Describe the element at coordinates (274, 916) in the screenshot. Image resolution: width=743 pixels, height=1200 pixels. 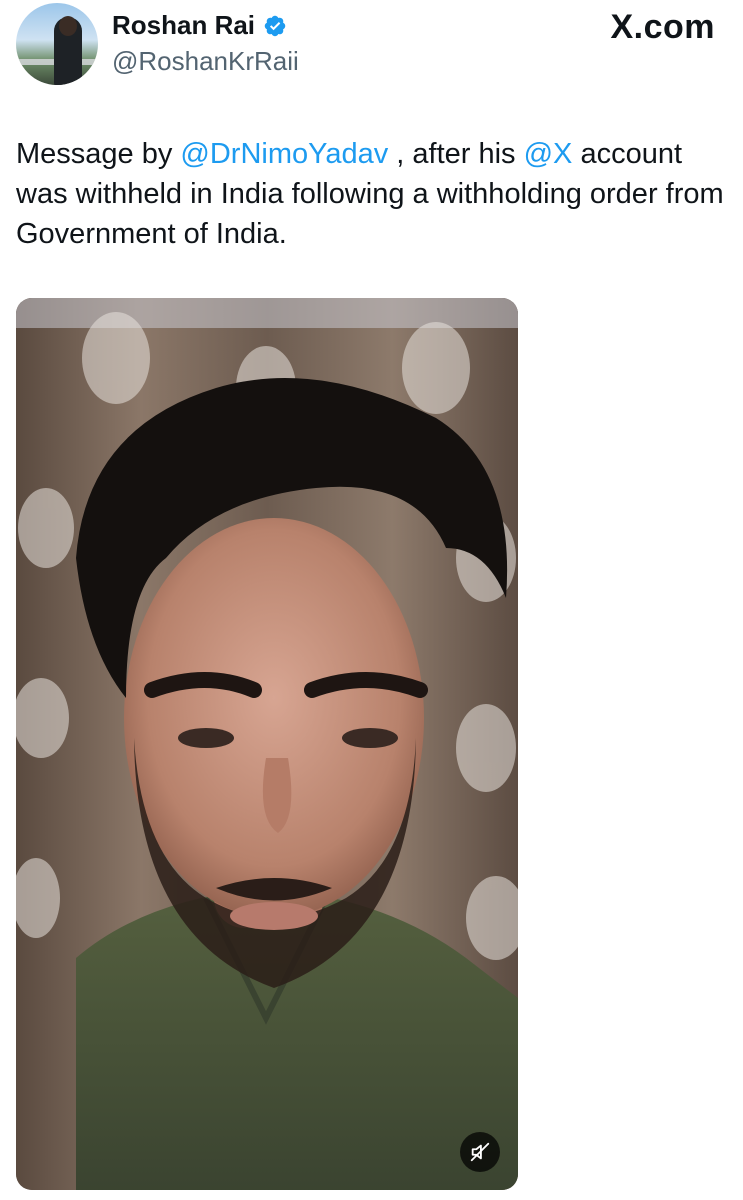
I see `lips` at that location.